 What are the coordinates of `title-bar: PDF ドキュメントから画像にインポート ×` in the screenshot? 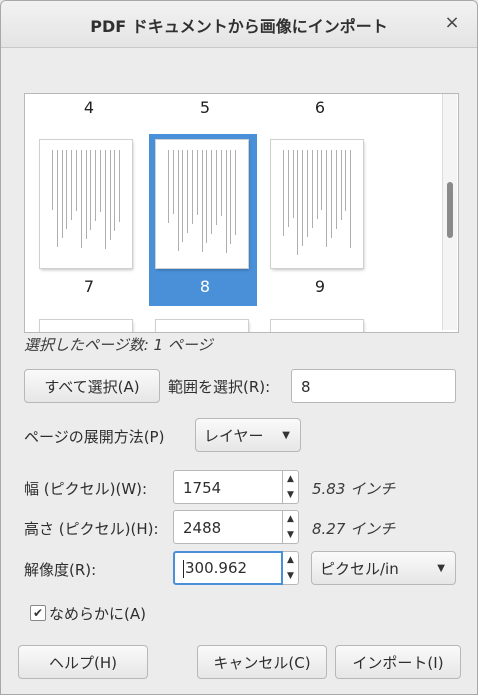 It's located at (239, 24).